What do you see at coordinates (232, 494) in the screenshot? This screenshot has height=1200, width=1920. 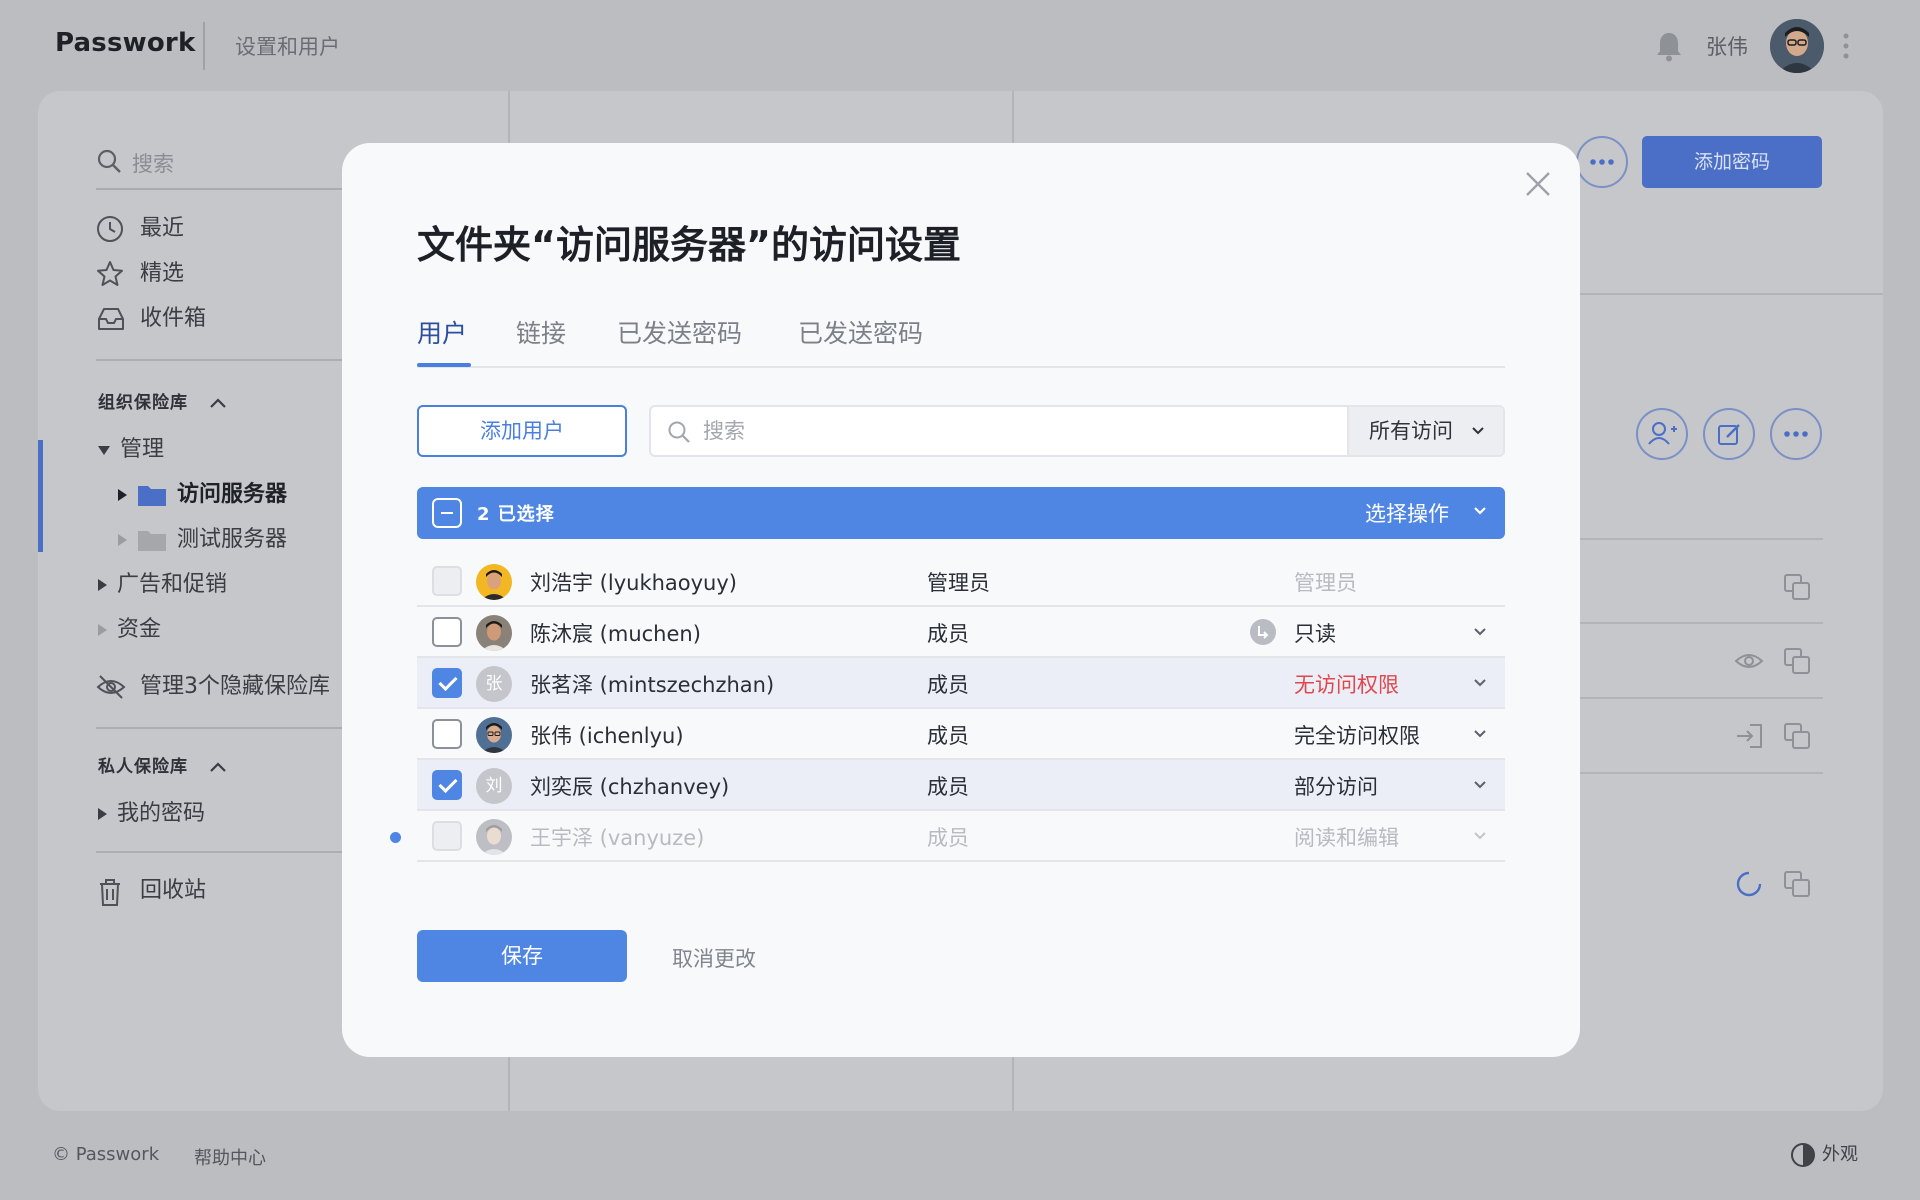 I see `tree-label: 访问服务器` at bounding box center [232, 494].